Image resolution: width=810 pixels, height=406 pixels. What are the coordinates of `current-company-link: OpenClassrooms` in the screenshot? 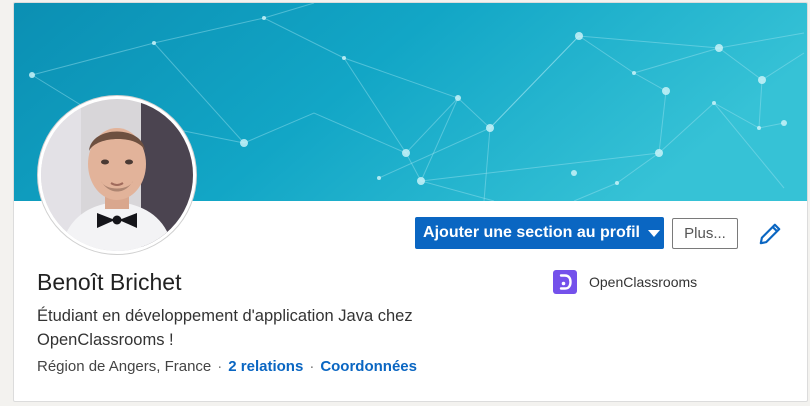 It's located at (625, 282).